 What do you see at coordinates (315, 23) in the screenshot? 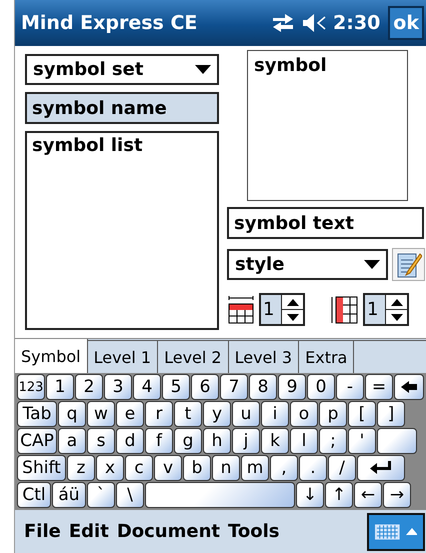
I see `speaker-icon` at bounding box center [315, 23].